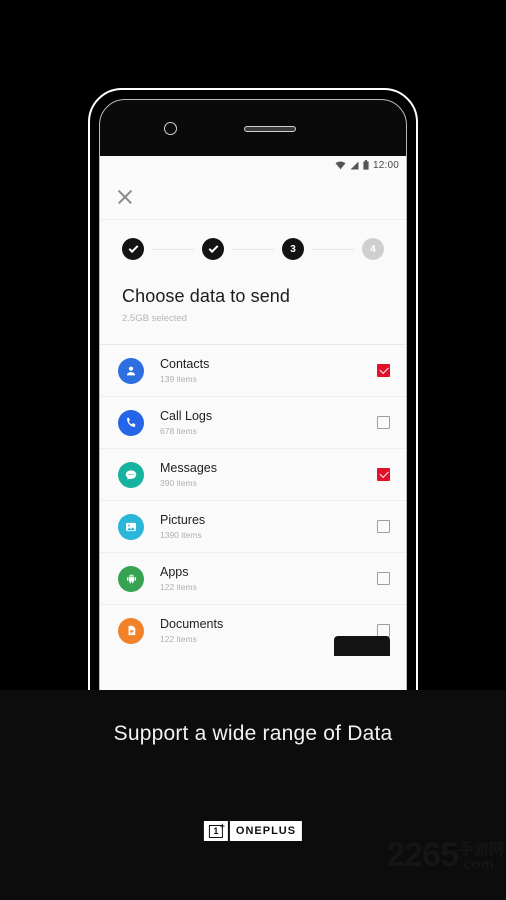  Describe the element at coordinates (366, 165) in the screenshot. I see `battery-icon` at that location.